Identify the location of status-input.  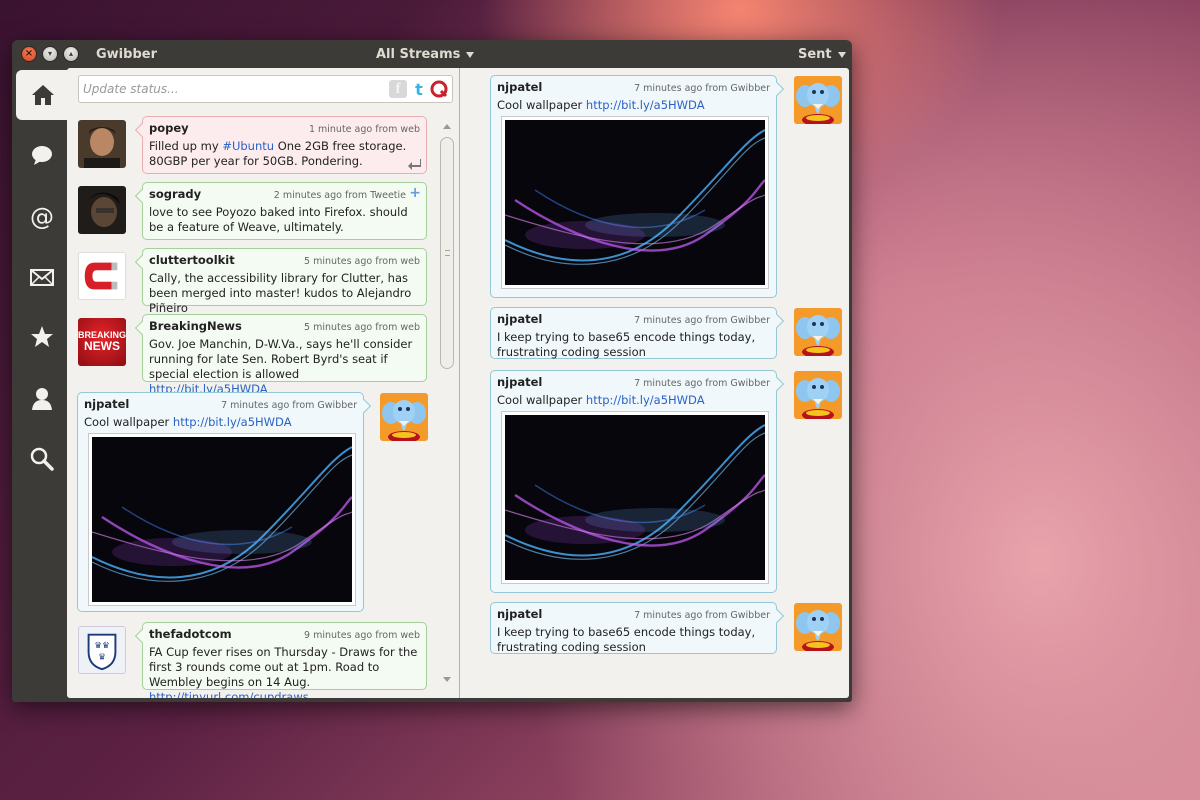
(233, 89).